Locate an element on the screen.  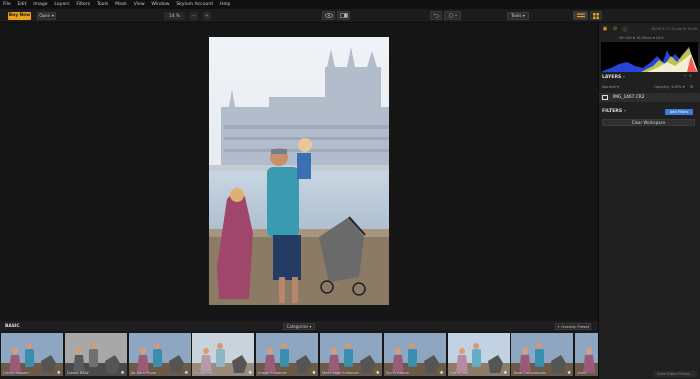
preset-label: Tonal Compression is located at coordinates (530, 373).